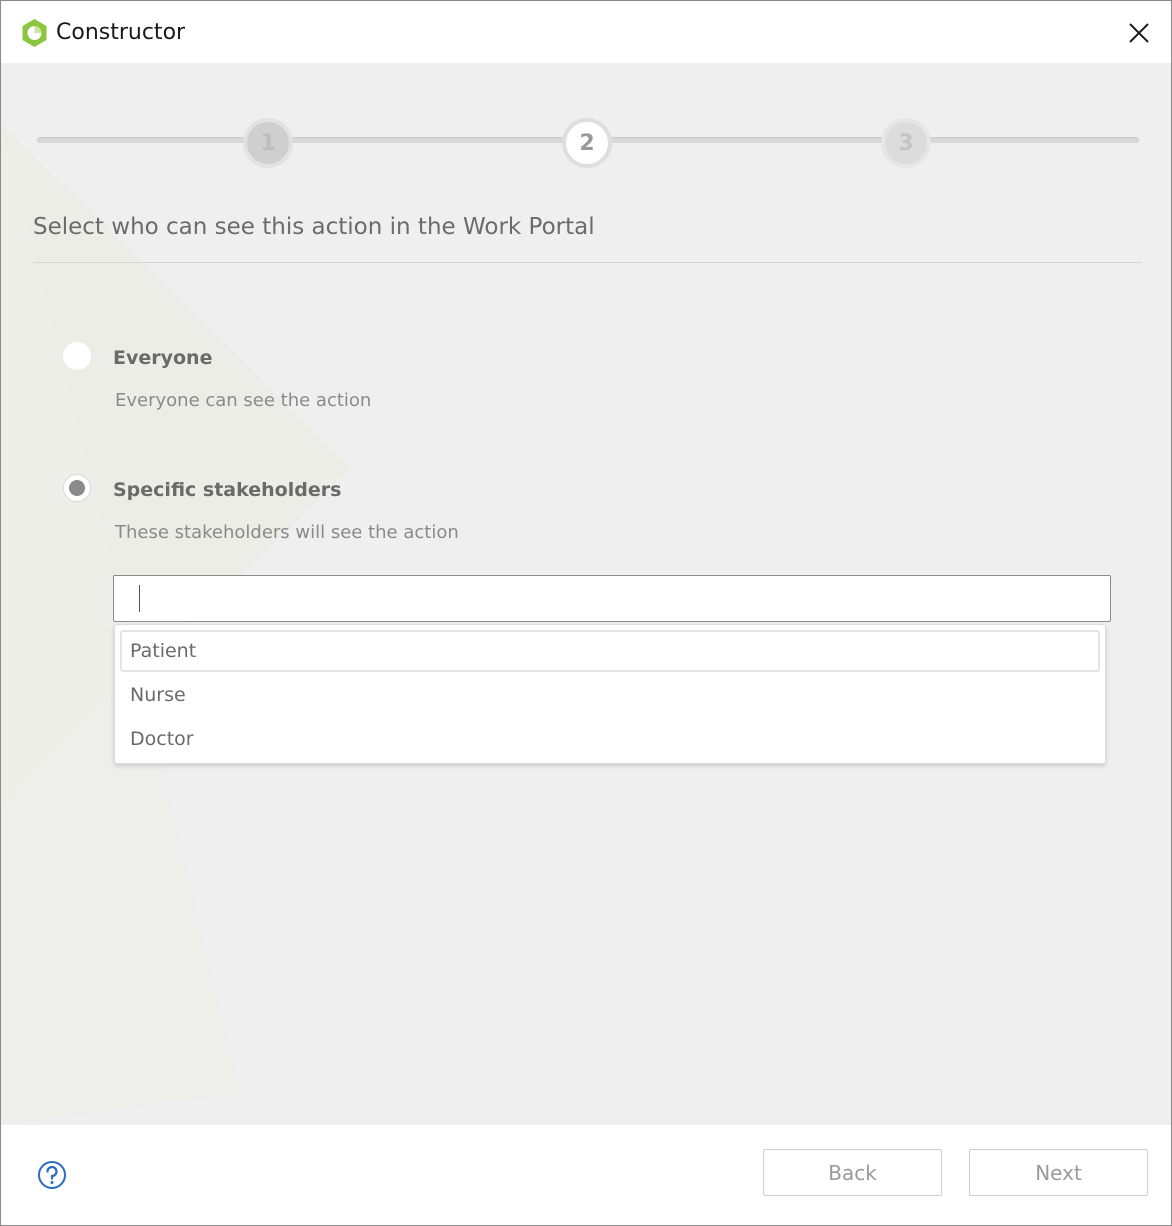 This screenshot has width=1172, height=1226. What do you see at coordinates (610, 651) in the screenshot?
I see `dropdown-item-patient: Patient` at bounding box center [610, 651].